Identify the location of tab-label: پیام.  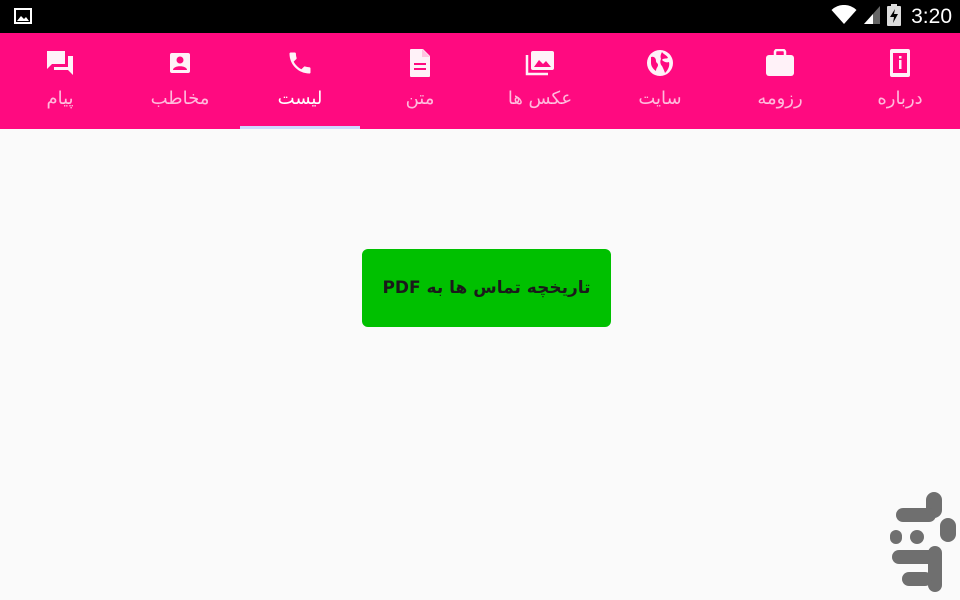
(60, 98).